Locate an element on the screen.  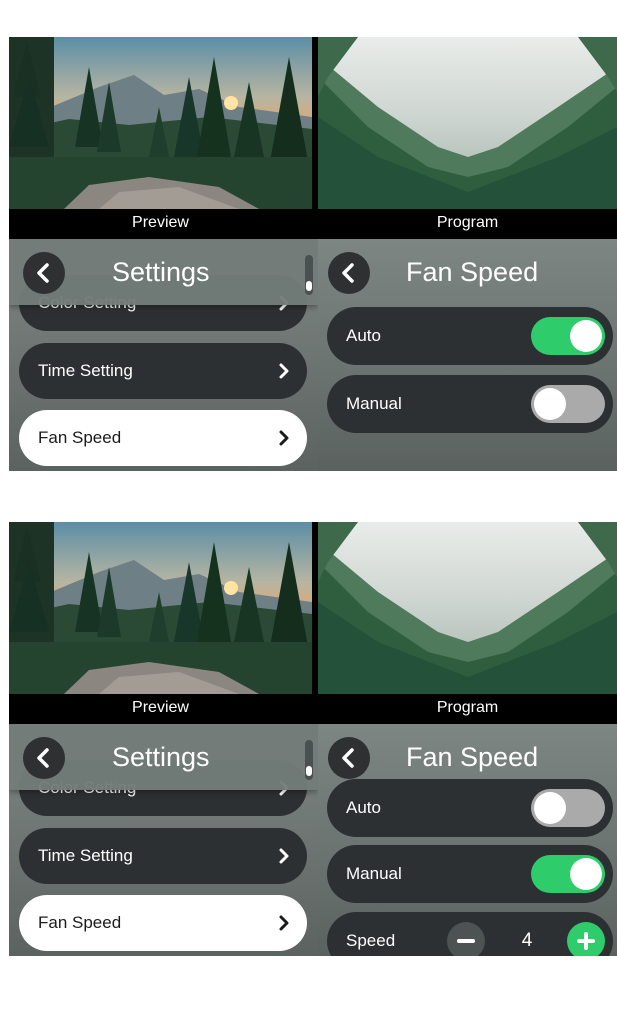
speed-row: Speed 4 is located at coordinates (470, 934).